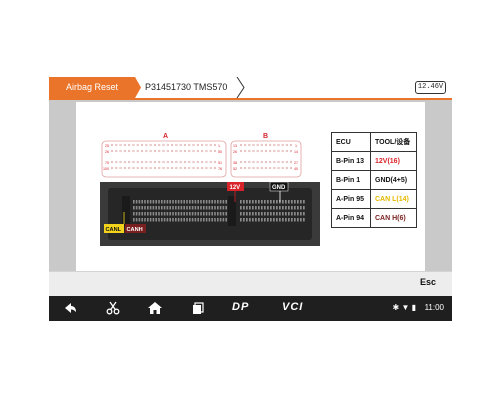 The width and height of the screenshot is (500, 400). I want to click on back-icon, so click(70, 308).